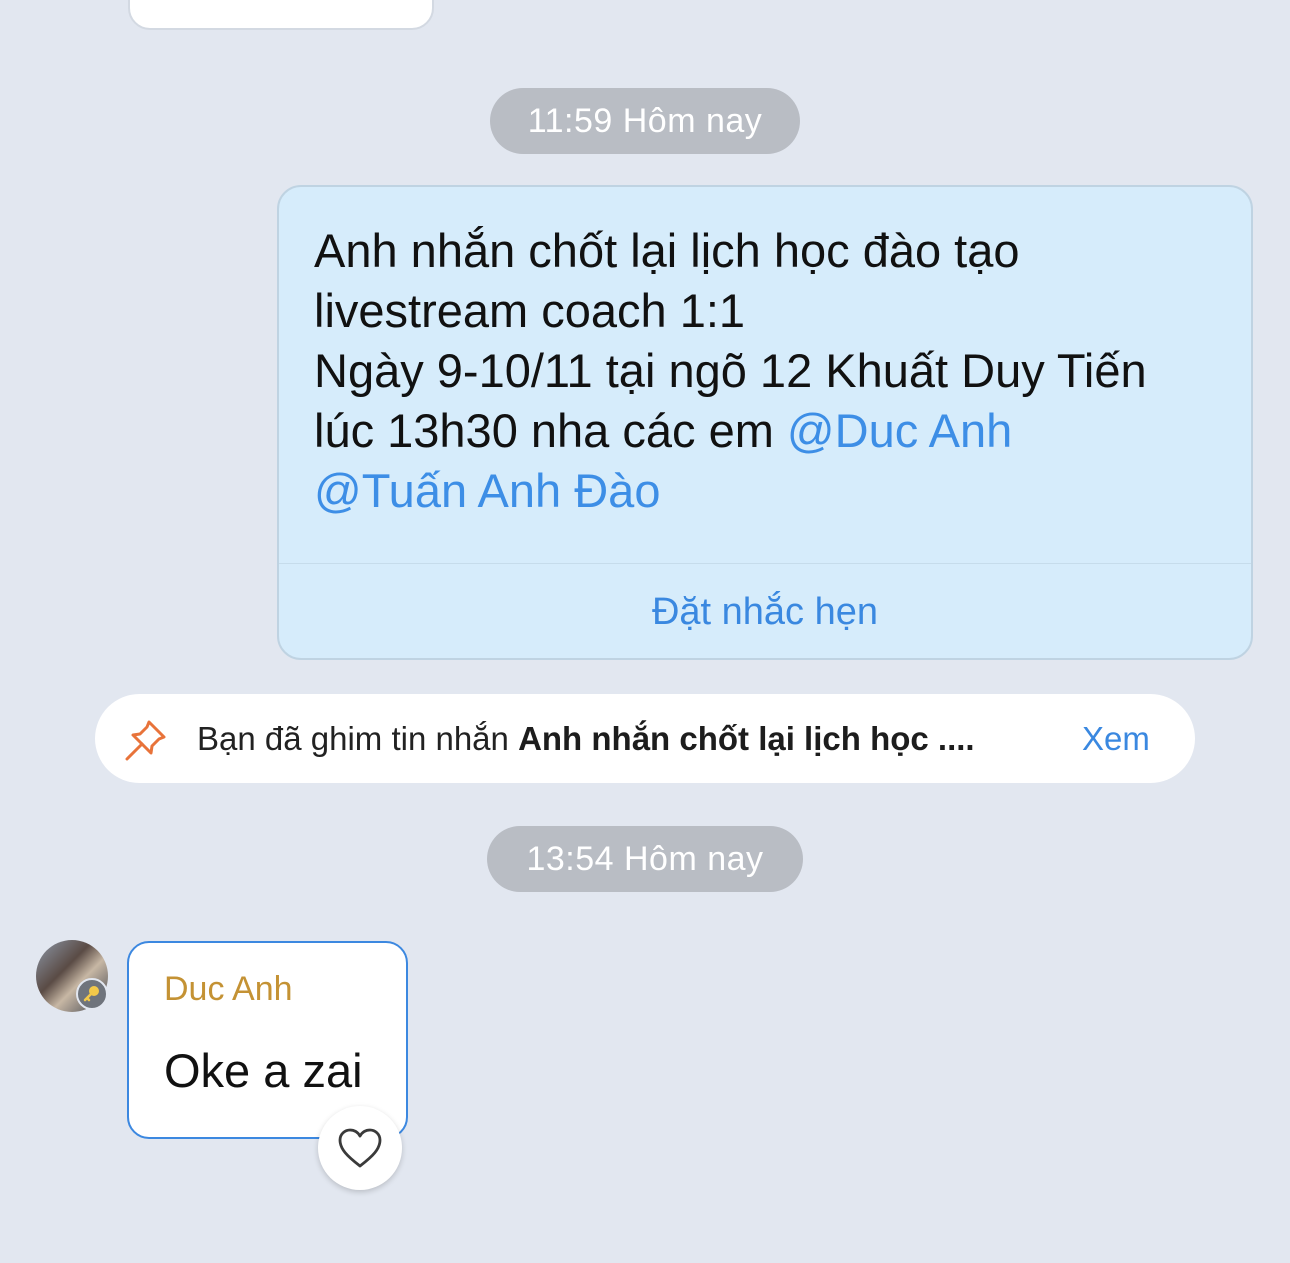 This screenshot has height=1263, width=1290. Describe the element at coordinates (1116, 738) in the screenshot. I see `view-pinned-link: Xem` at that location.